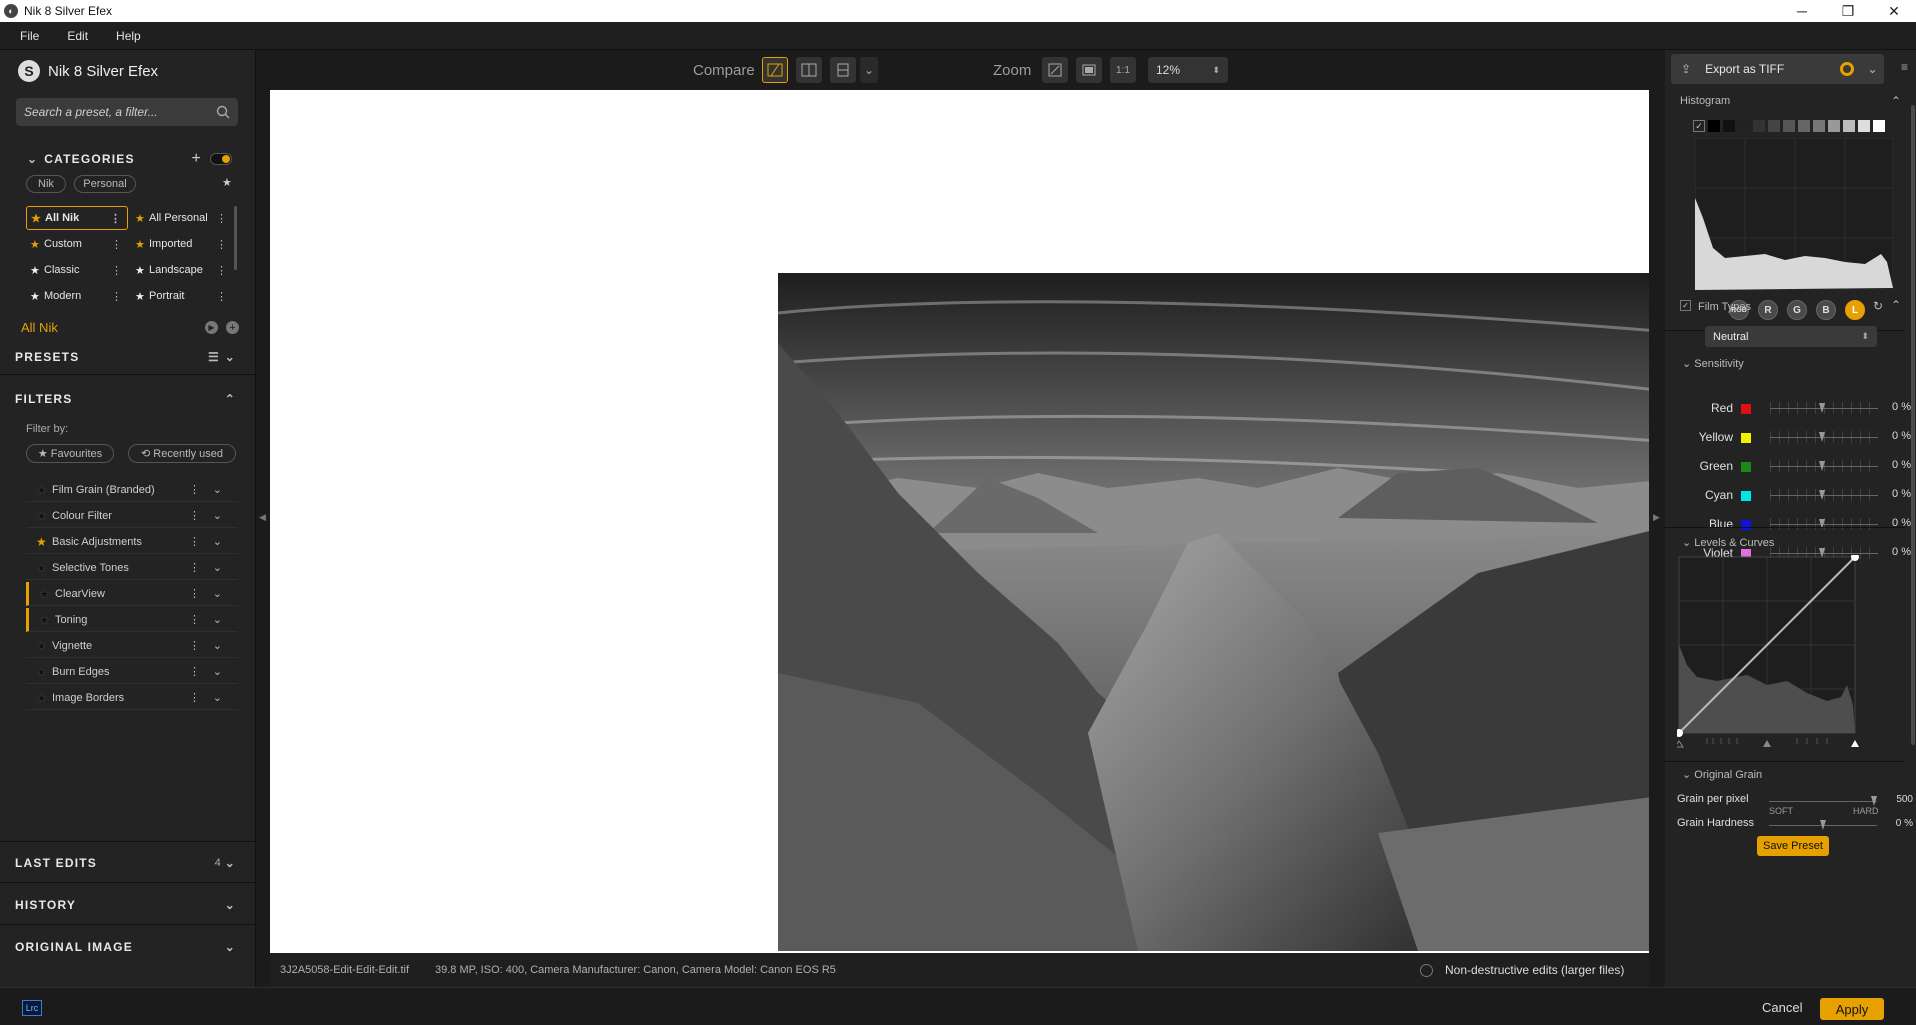 The height and width of the screenshot is (1025, 1916). I want to click on menu-edit: Edit, so click(77, 36).